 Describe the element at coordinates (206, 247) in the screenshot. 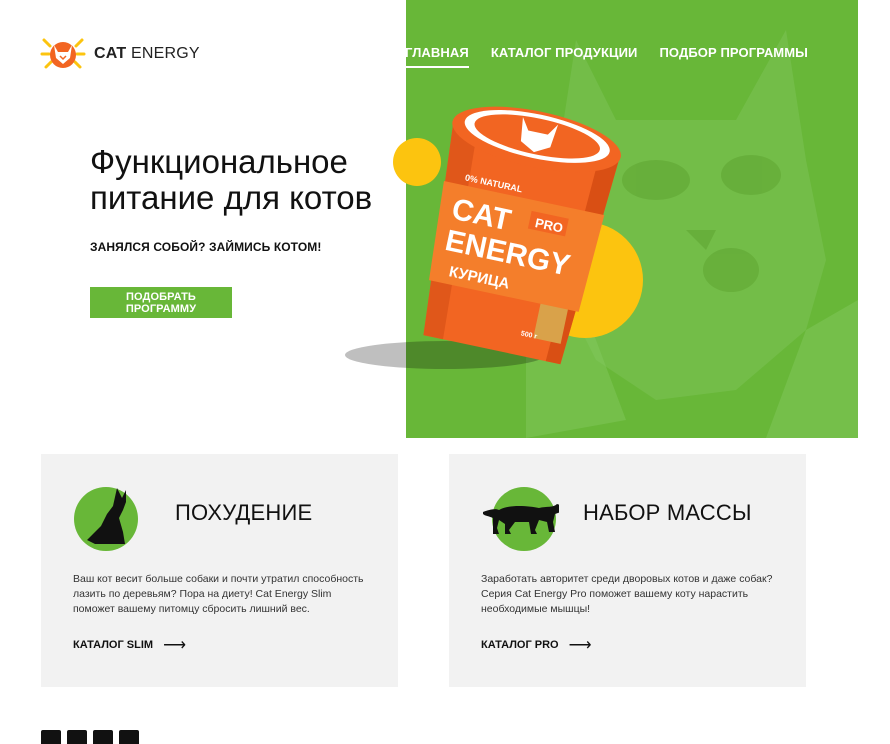

I see `hero-subtitle: ЗАНЯЛСЯ СОБОЙ? ЗАЙМИСЬ КОТОМ!` at that location.